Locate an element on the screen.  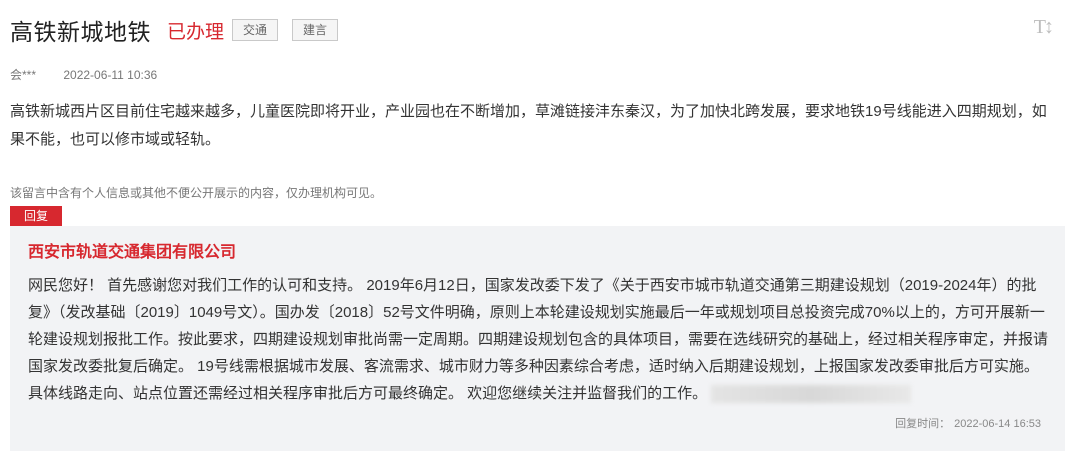
reply-organization: 西安市轨道交通集团有限公司 is located at coordinates (132, 252).